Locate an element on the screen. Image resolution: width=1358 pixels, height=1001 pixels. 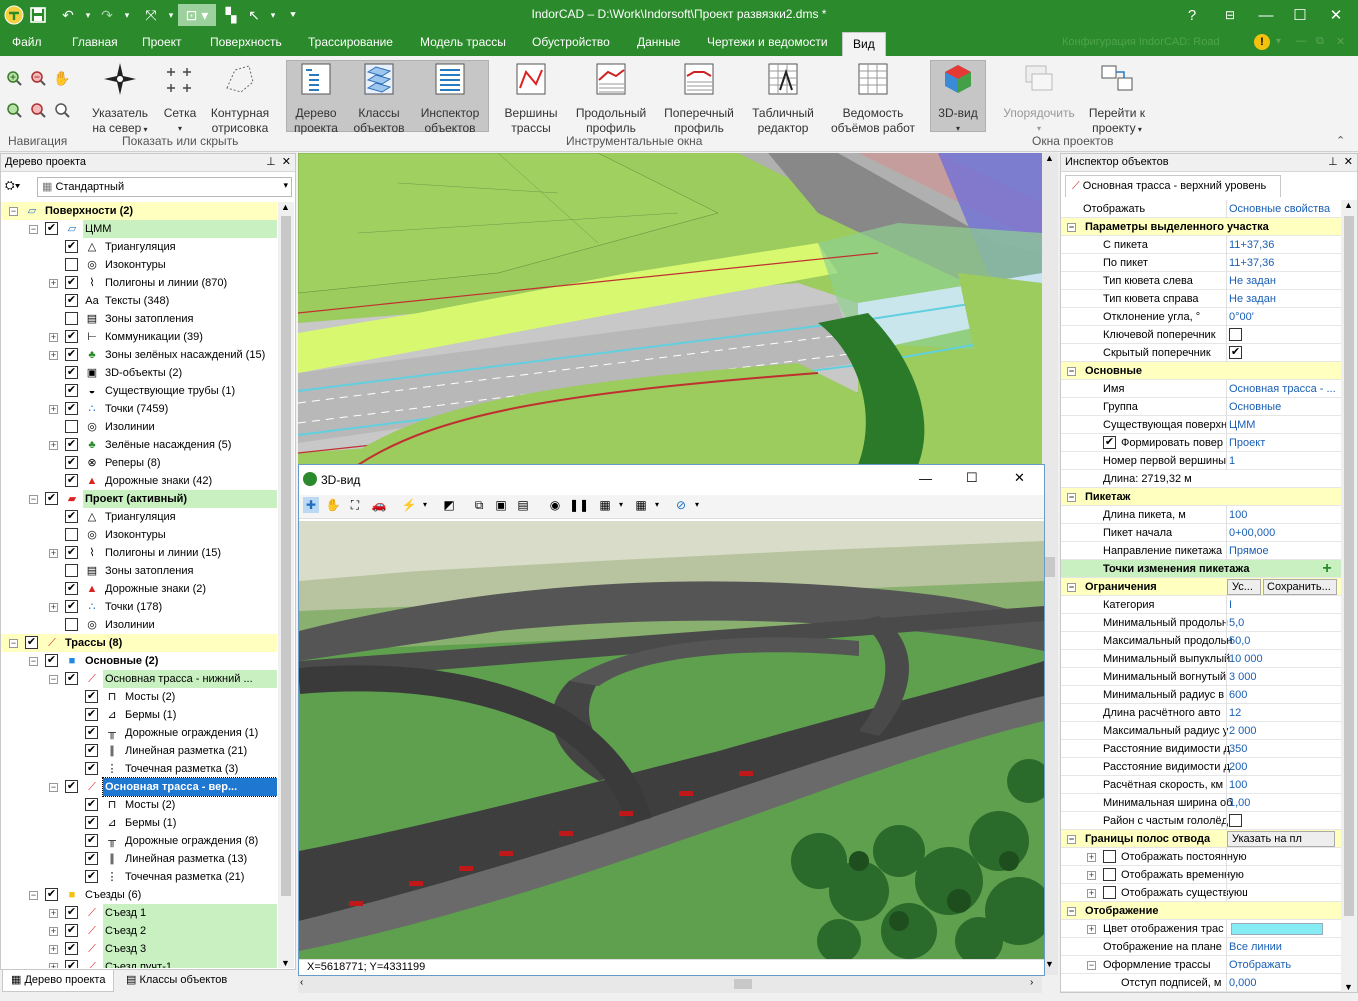
warning-icon: ! is located at coordinates (1262, 42).